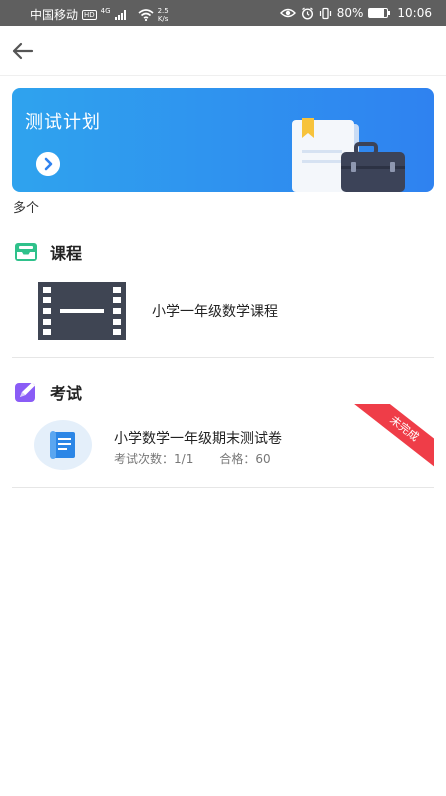  I want to click on exam-section-header: 考试, so click(48, 392).